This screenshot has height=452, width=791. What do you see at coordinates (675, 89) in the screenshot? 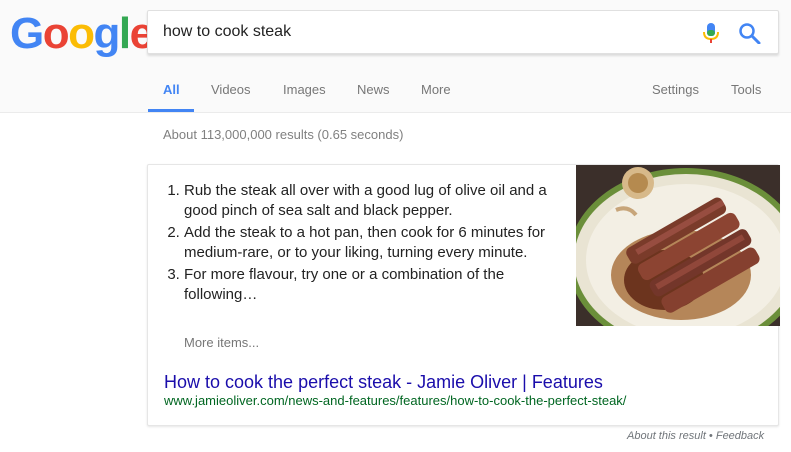
I see `tab-settings: Settings` at bounding box center [675, 89].